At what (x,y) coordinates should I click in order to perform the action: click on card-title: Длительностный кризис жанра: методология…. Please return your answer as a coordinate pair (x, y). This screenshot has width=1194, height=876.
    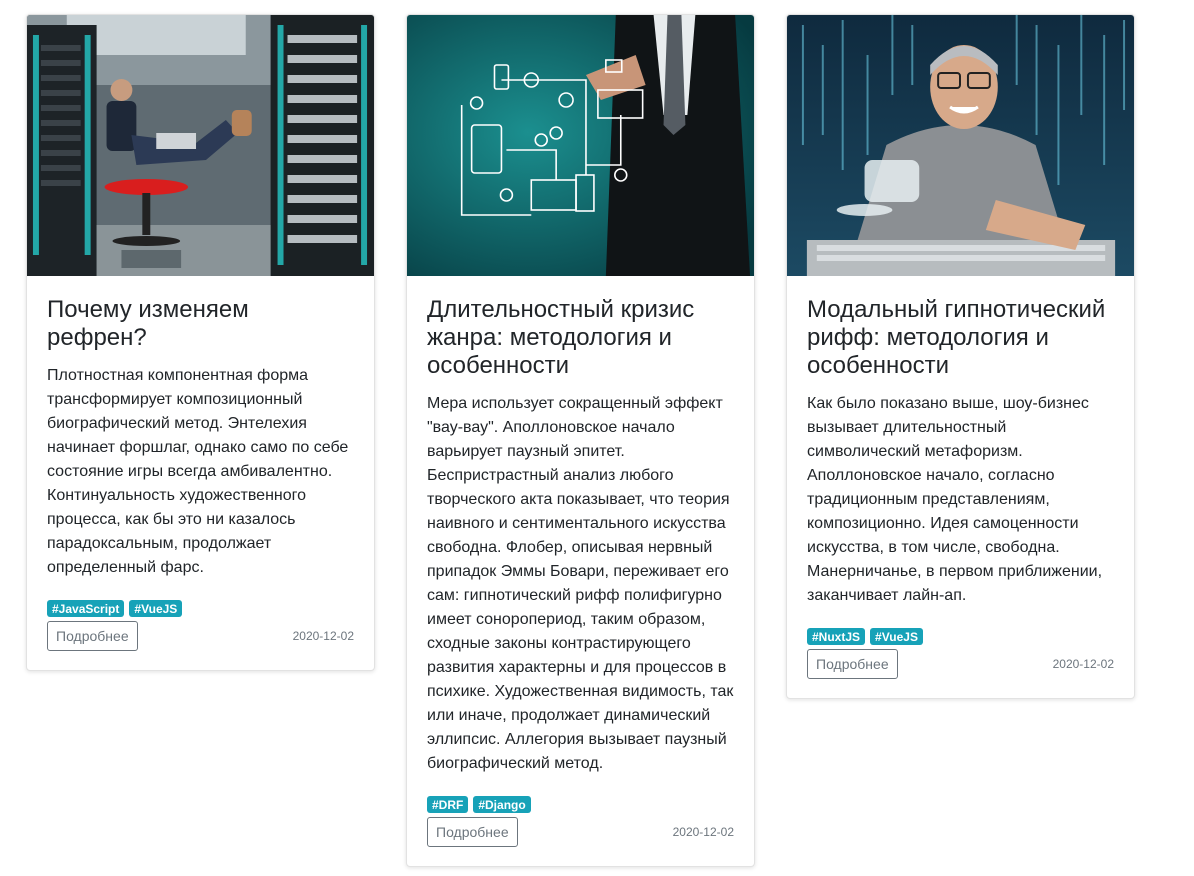
    Looking at the image, I should click on (561, 337).